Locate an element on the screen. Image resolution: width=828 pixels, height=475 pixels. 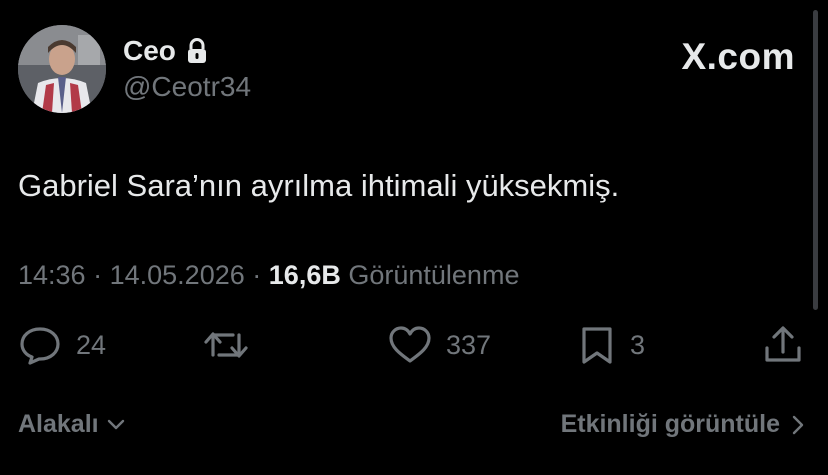
bookmark-button: 3 is located at coordinates (611, 345).